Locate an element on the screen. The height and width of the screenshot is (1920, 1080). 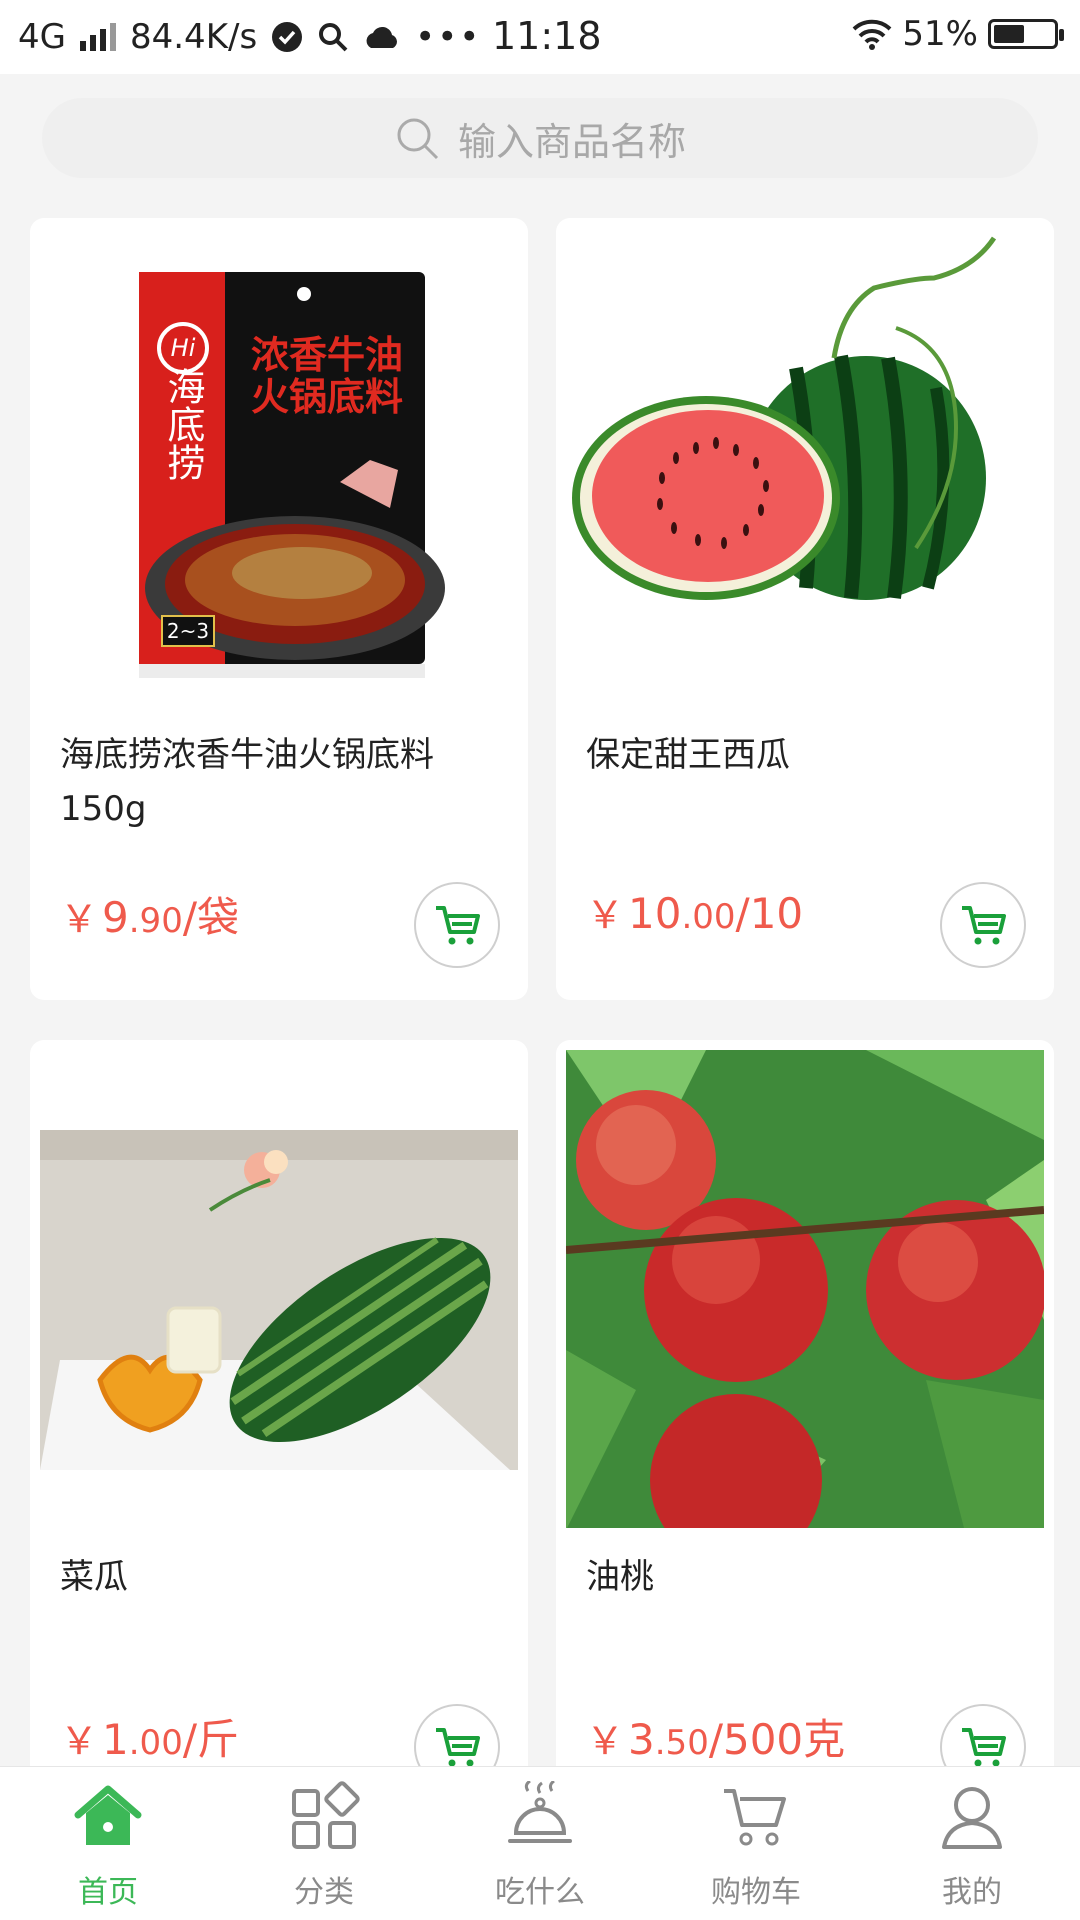
price-integer: 3 is located at coordinates (641, 1739).